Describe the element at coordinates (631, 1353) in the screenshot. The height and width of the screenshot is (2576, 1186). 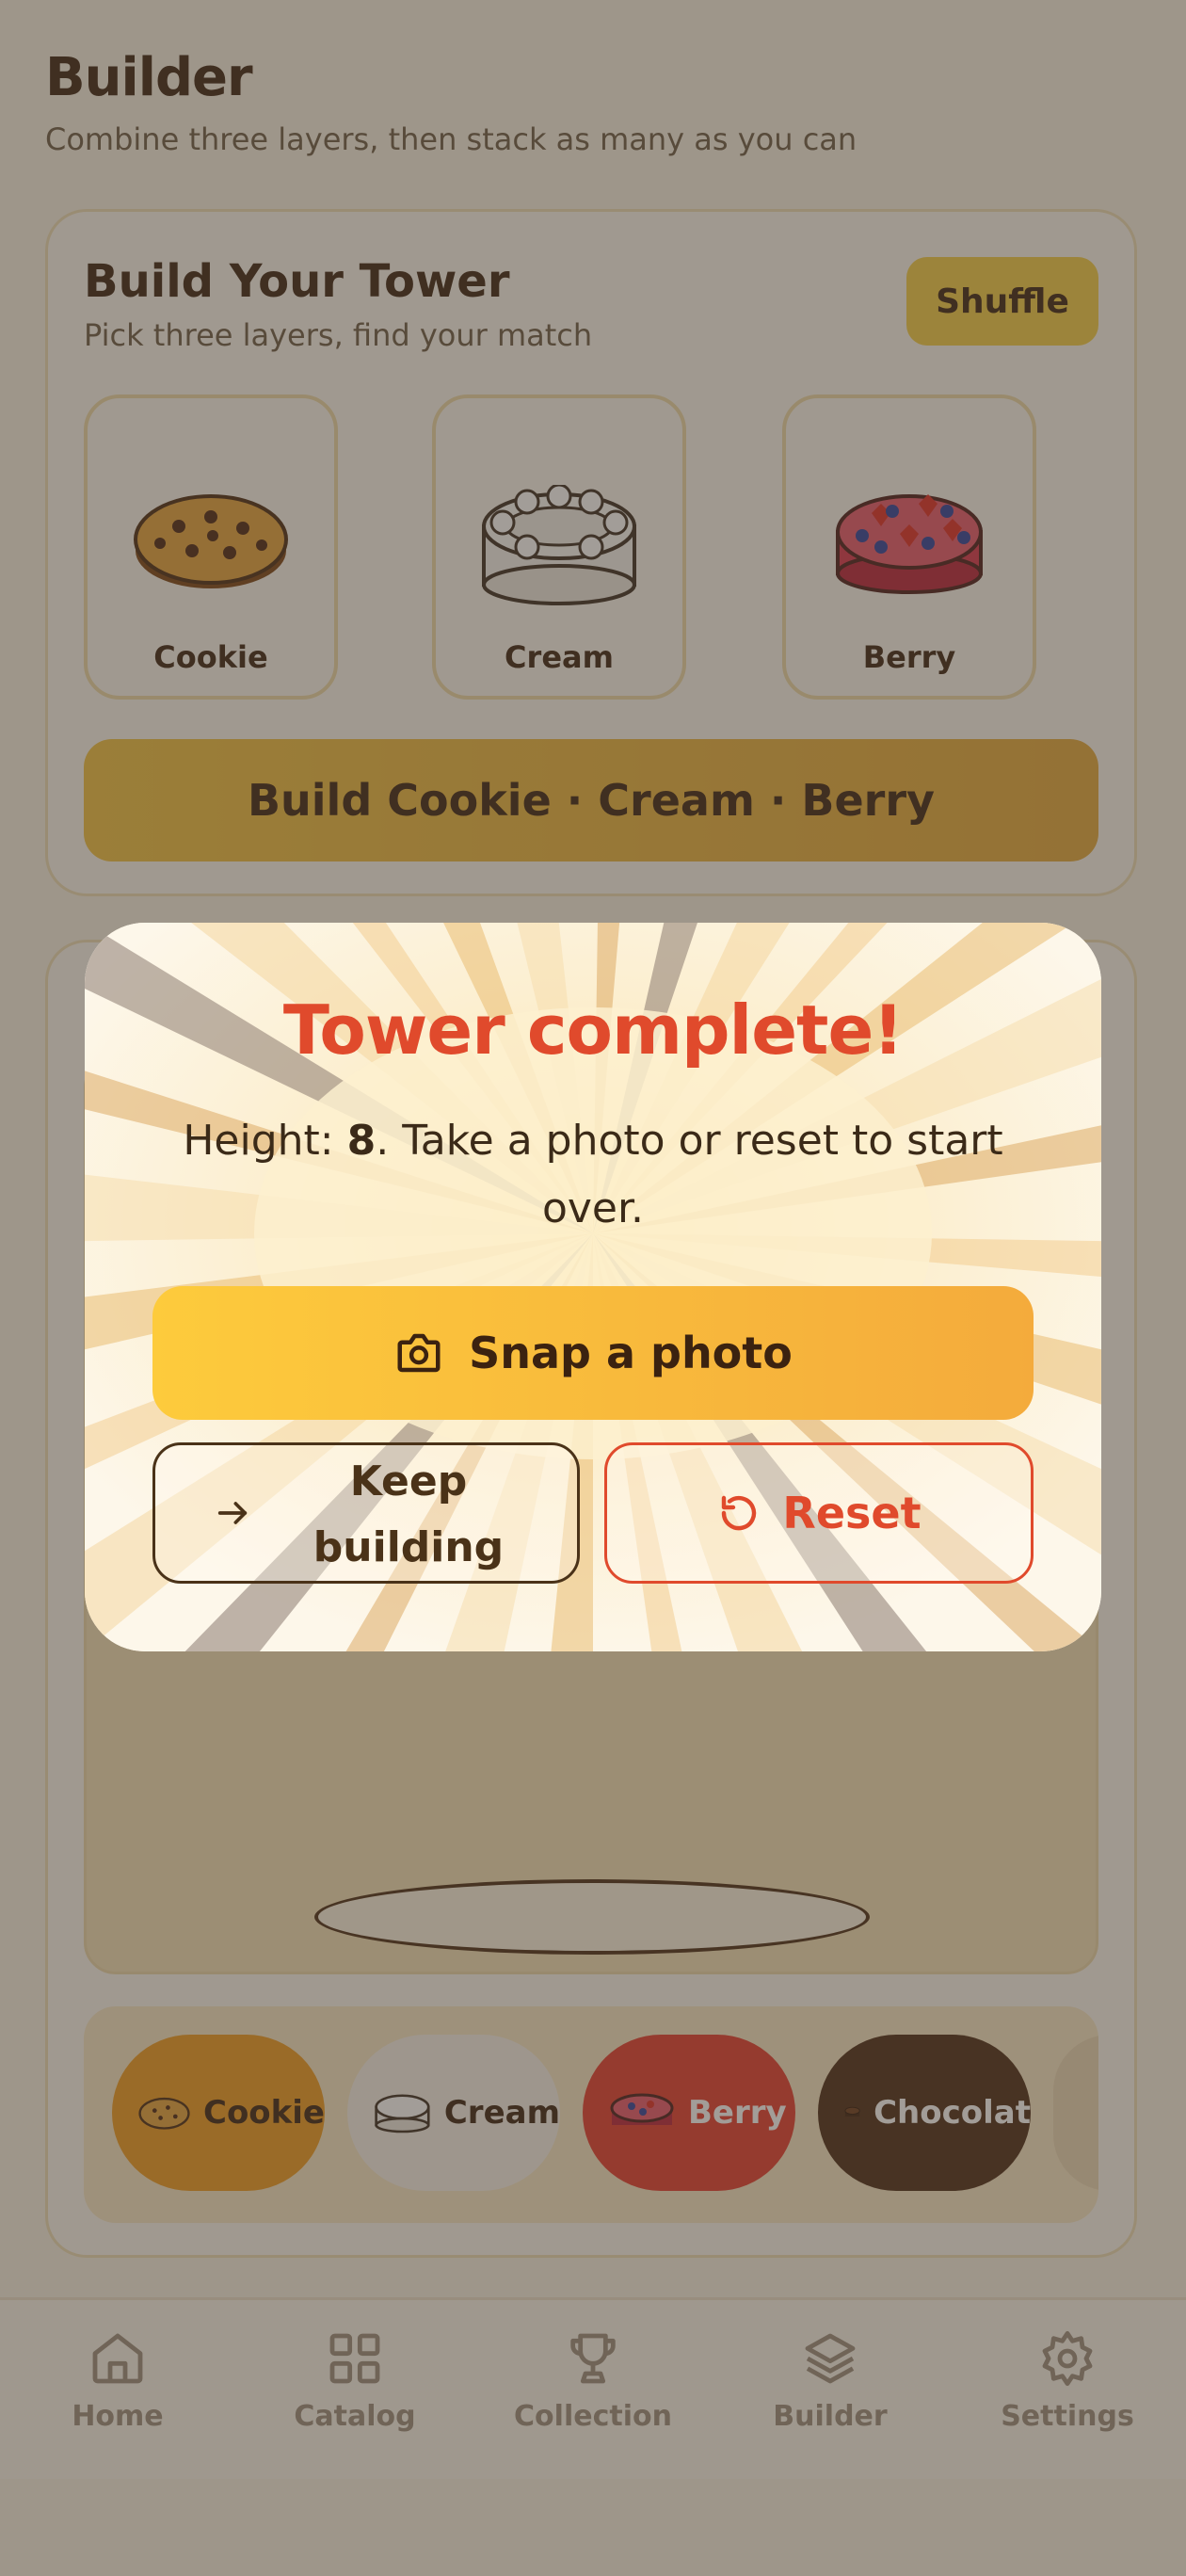
I see `snap-photo-label: Snap a photo` at that location.